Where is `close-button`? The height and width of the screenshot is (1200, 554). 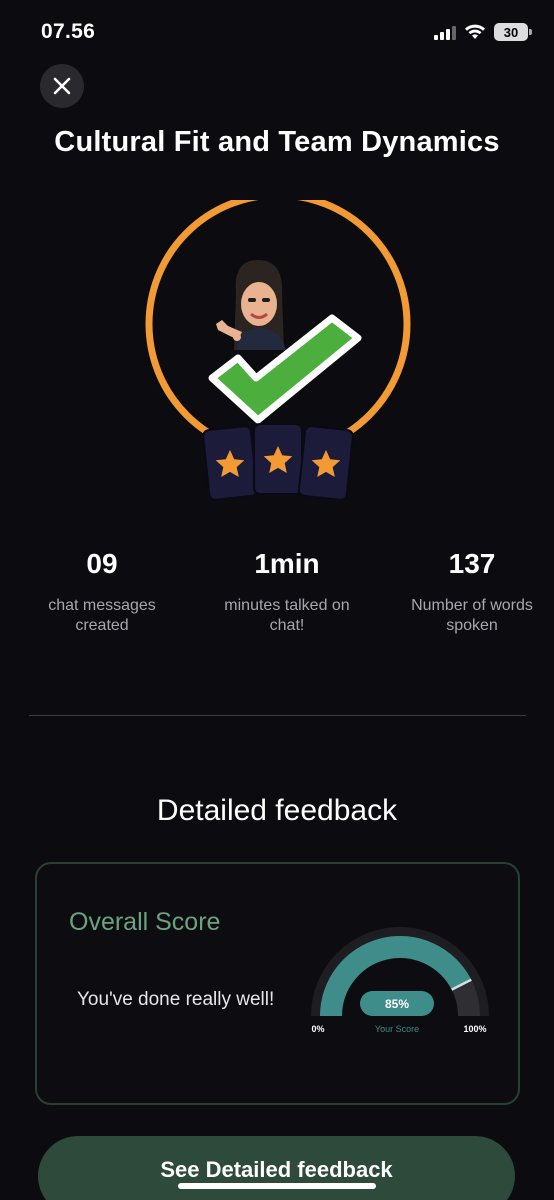
close-button is located at coordinates (62, 86).